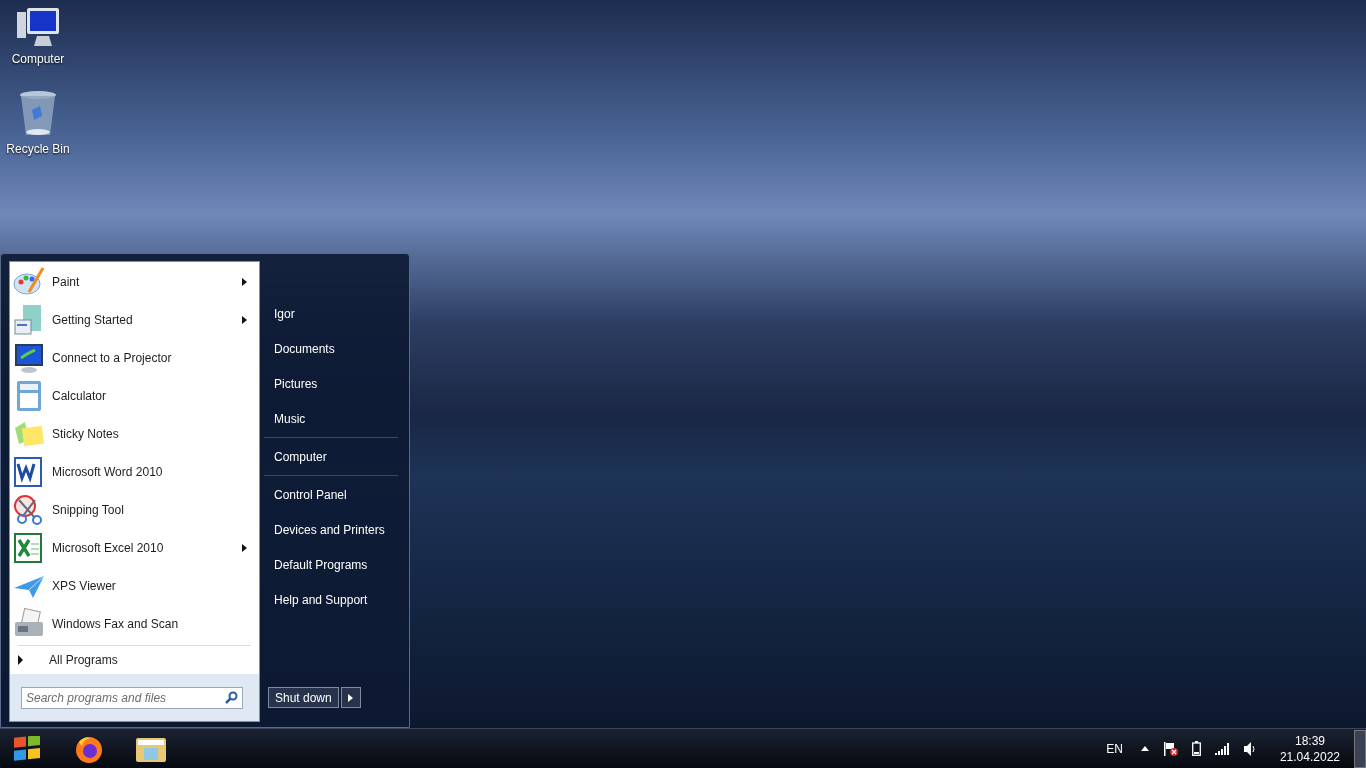  What do you see at coordinates (108, 472) in the screenshot?
I see `program-label: Microsoft Word 2010` at bounding box center [108, 472].